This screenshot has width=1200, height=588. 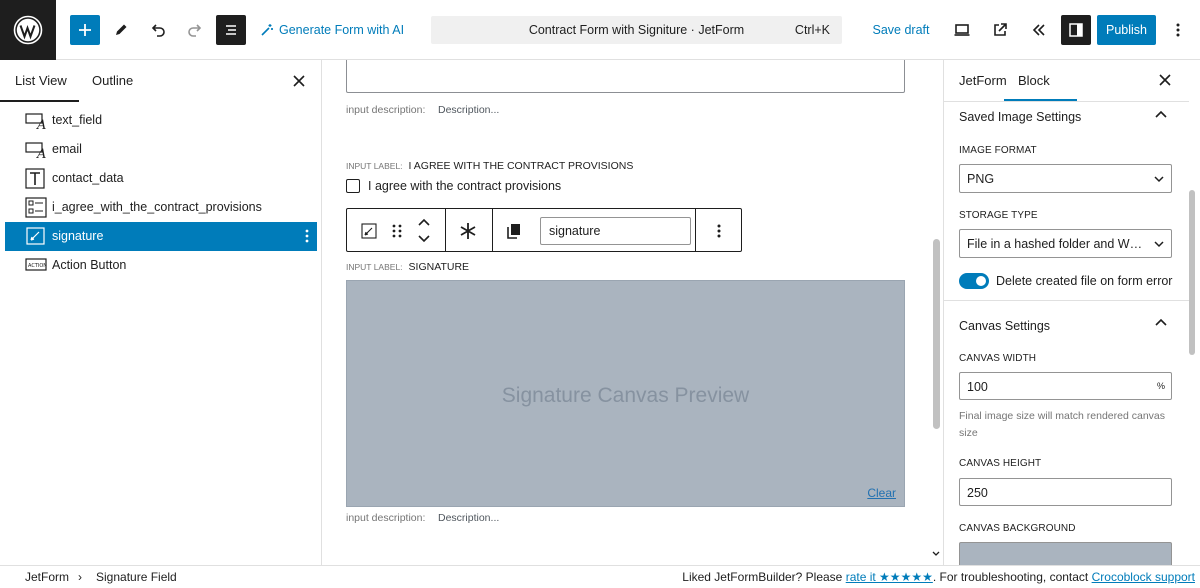 What do you see at coordinates (28, 30) in the screenshot?
I see `wordpress-logo-icon` at bounding box center [28, 30].